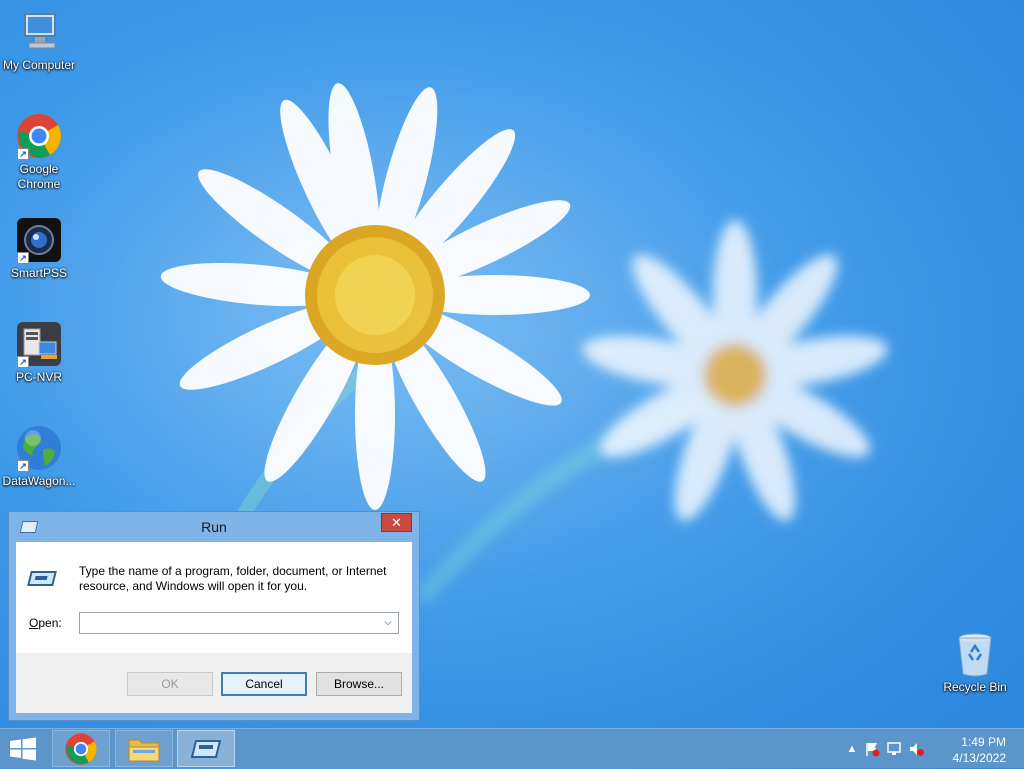 This screenshot has width=1024, height=769. I want to click on taskbar-item-chrome, so click(81, 748).